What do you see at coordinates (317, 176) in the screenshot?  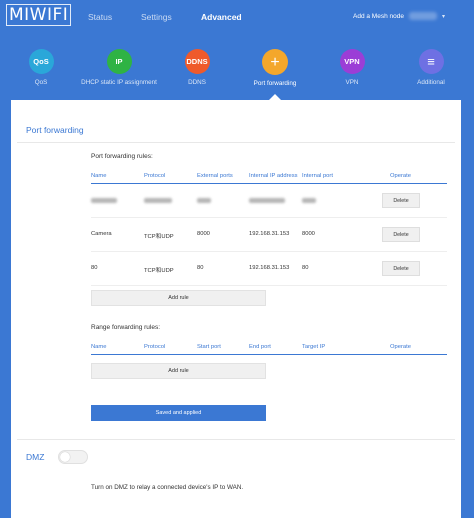 I see `col-internal-port: Internal port` at bounding box center [317, 176].